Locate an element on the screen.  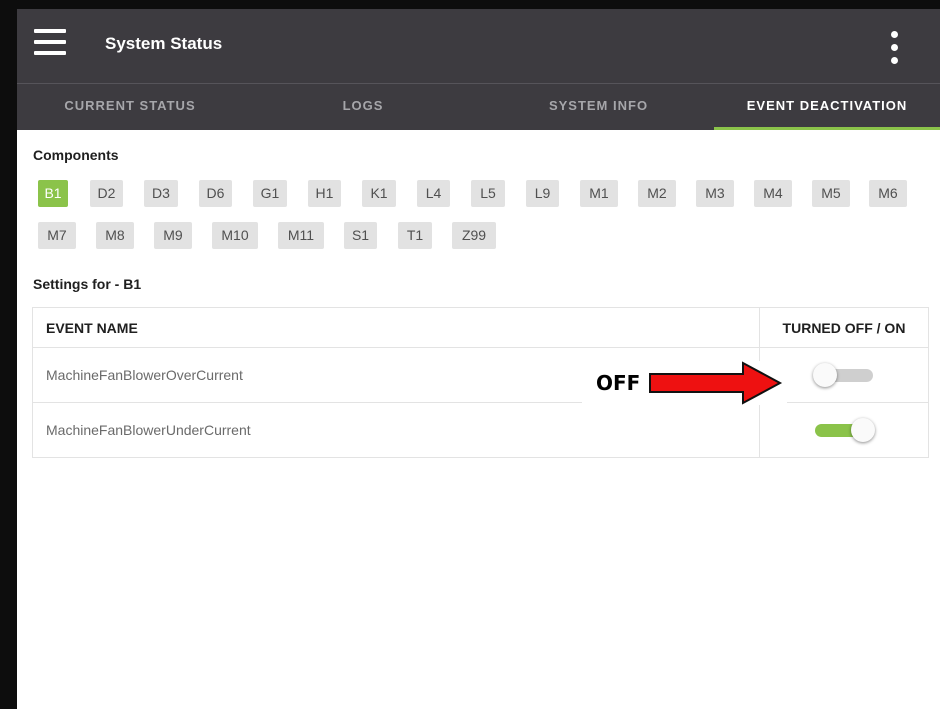
active-tab-indicator is located at coordinates (827, 128).